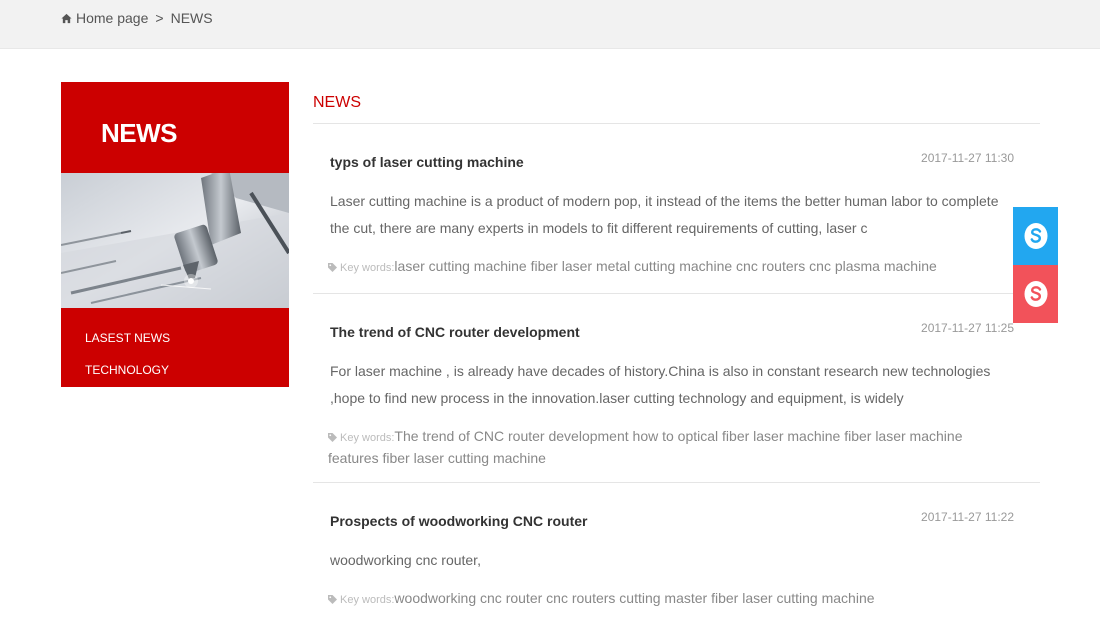 Image resolution: width=1100 pixels, height=633 pixels. What do you see at coordinates (672, 521) in the screenshot?
I see `news-title: Prospects of woodworking CNC router` at bounding box center [672, 521].